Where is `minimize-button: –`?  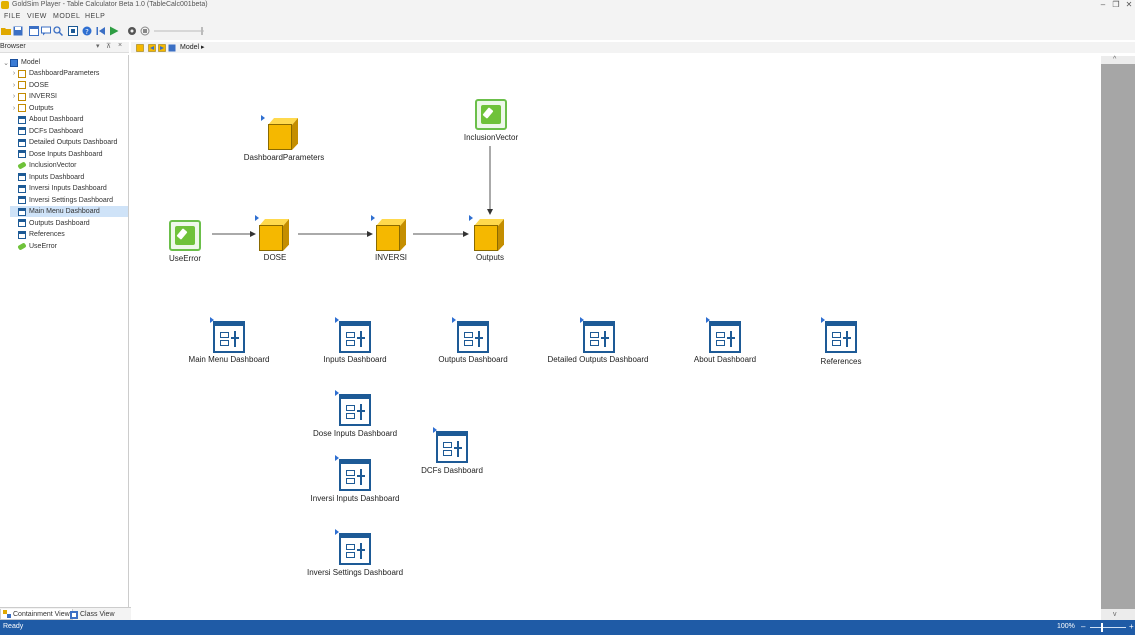 minimize-button: – is located at coordinates (1103, 5).